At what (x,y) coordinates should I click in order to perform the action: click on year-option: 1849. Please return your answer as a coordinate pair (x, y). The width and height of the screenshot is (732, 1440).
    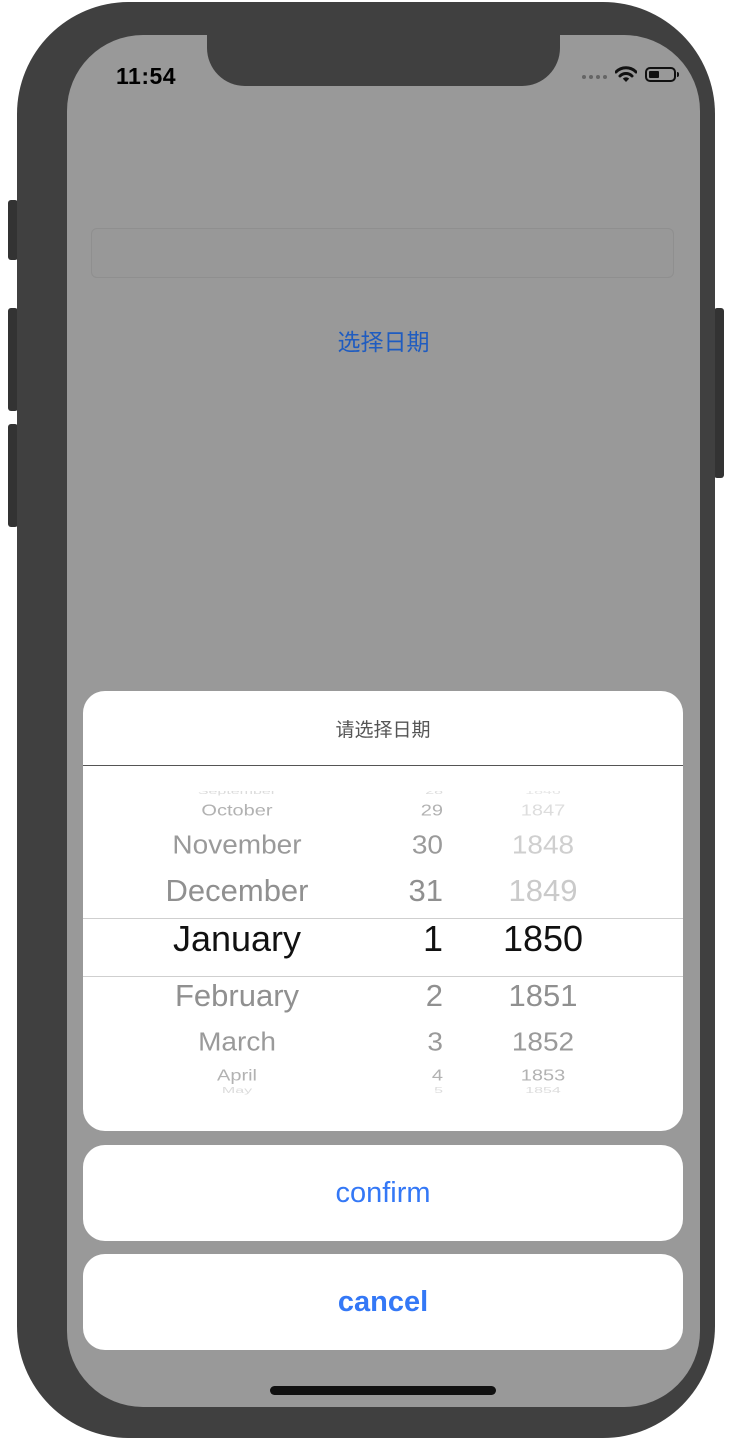
    Looking at the image, I should click on (543, 890).